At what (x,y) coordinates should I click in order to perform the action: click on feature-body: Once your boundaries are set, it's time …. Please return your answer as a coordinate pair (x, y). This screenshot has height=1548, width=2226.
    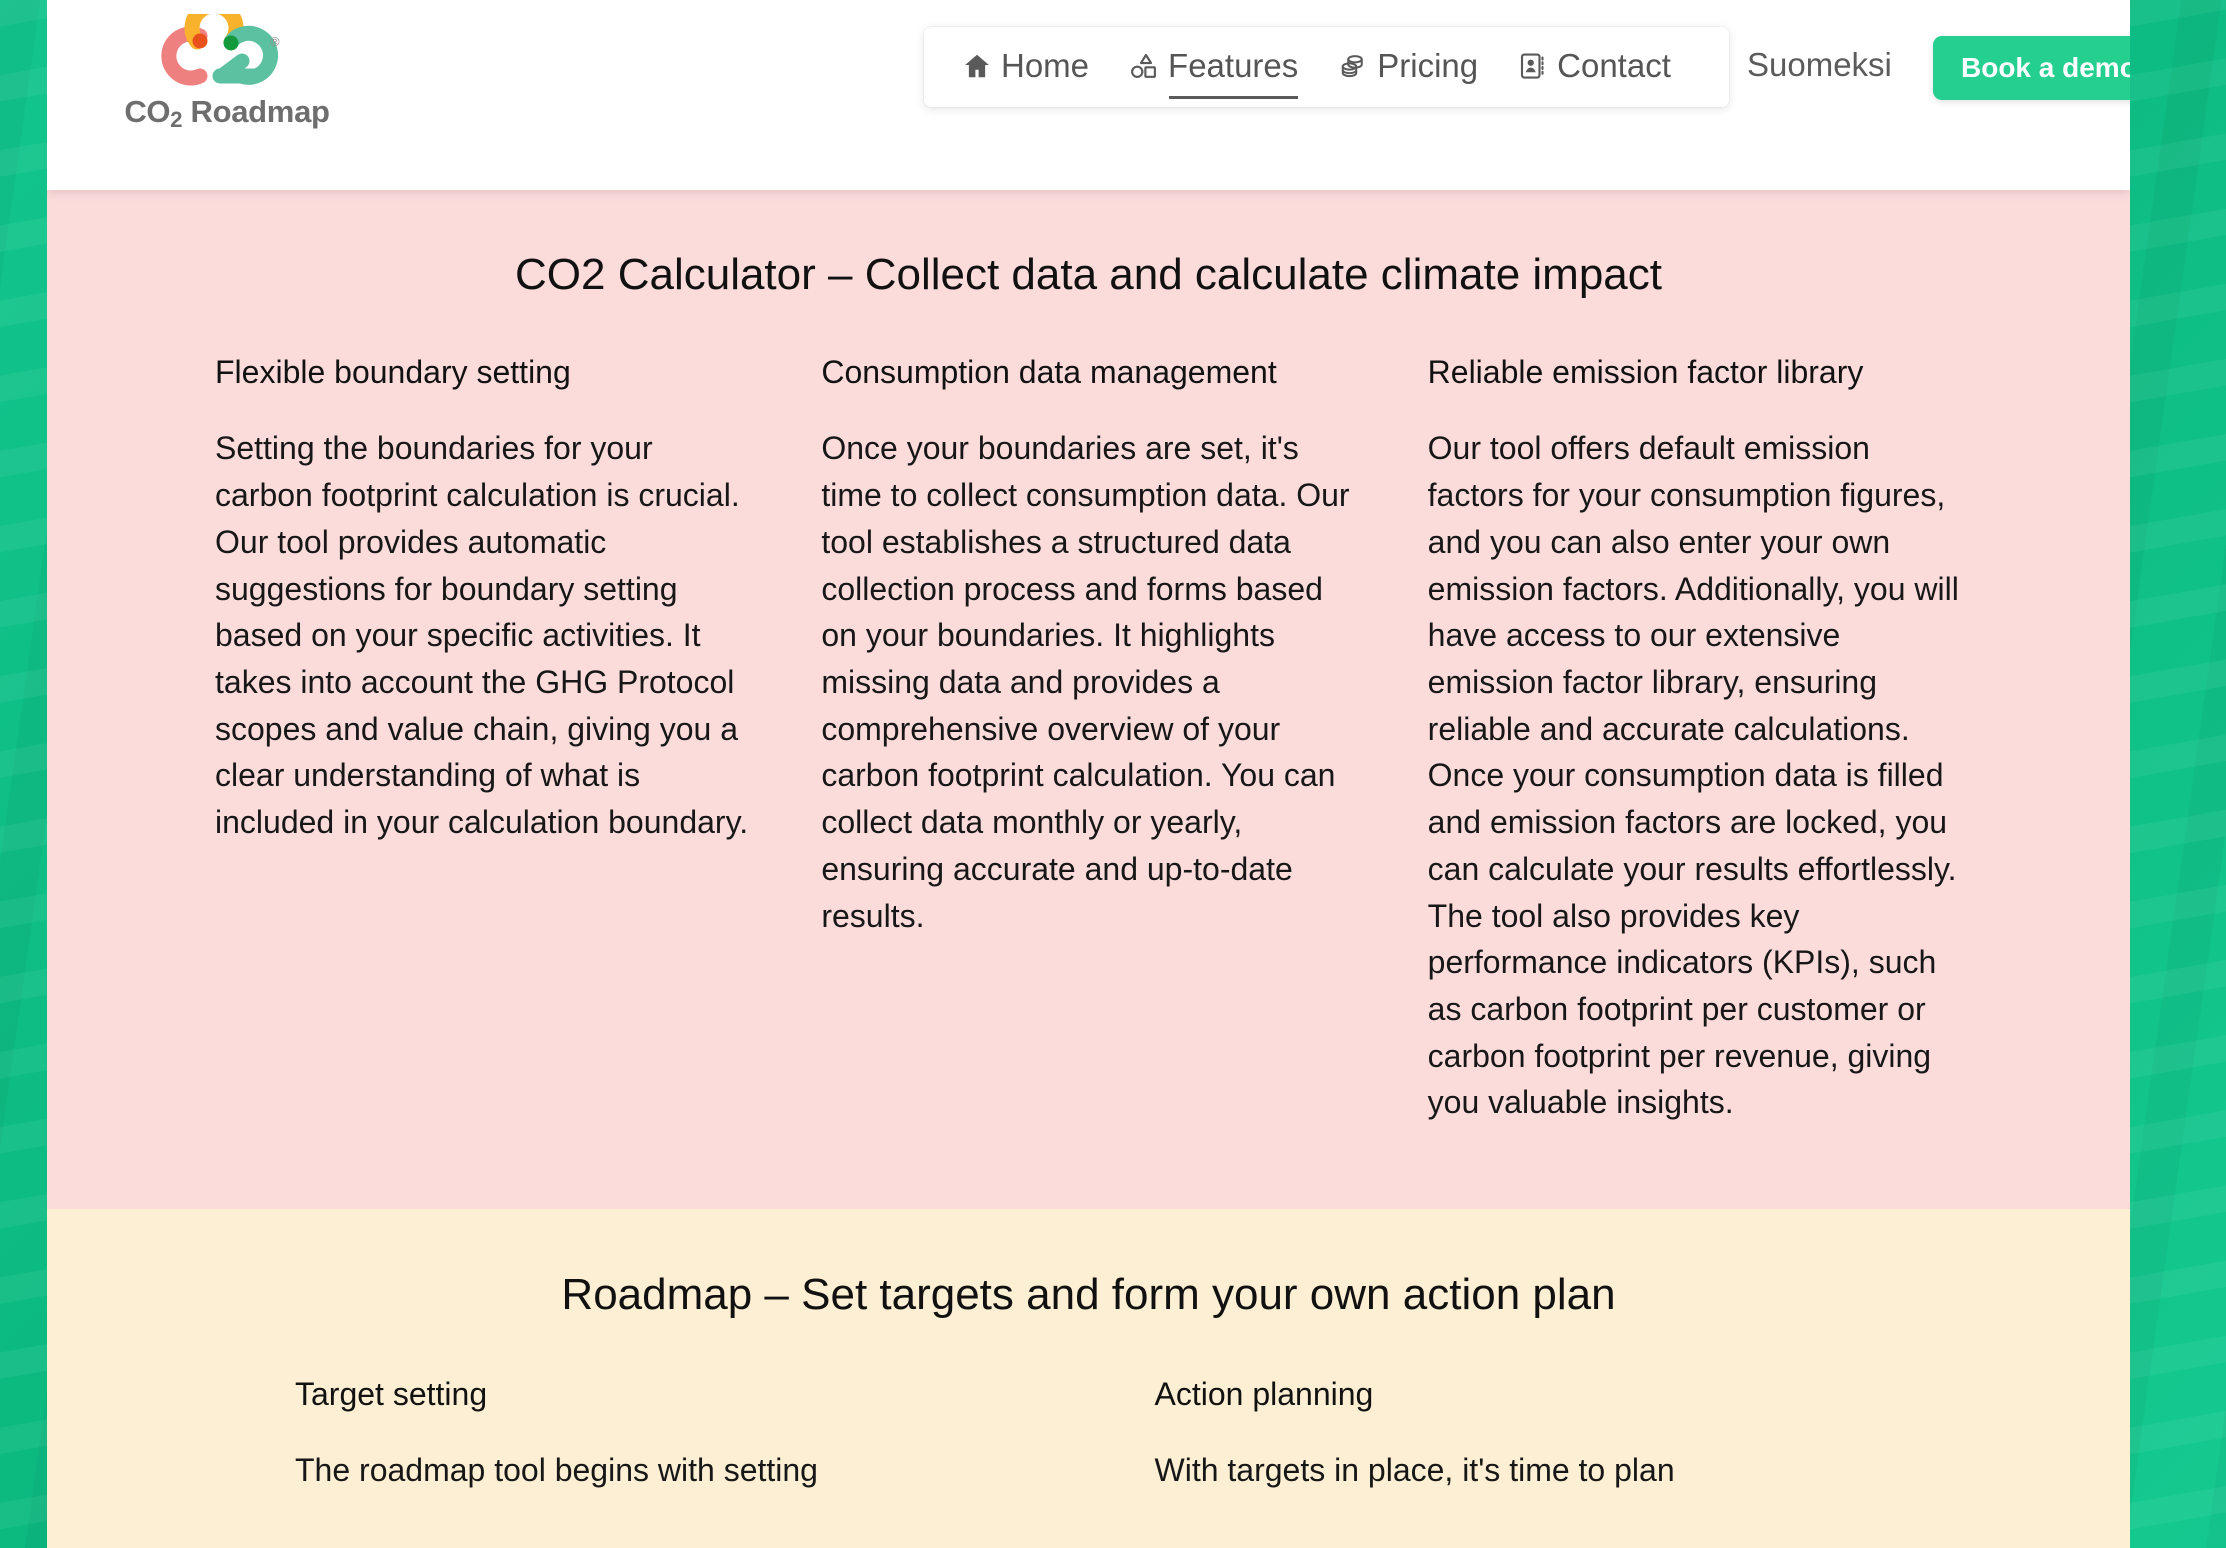
    Looking at the image, I should click on (1085, 682).